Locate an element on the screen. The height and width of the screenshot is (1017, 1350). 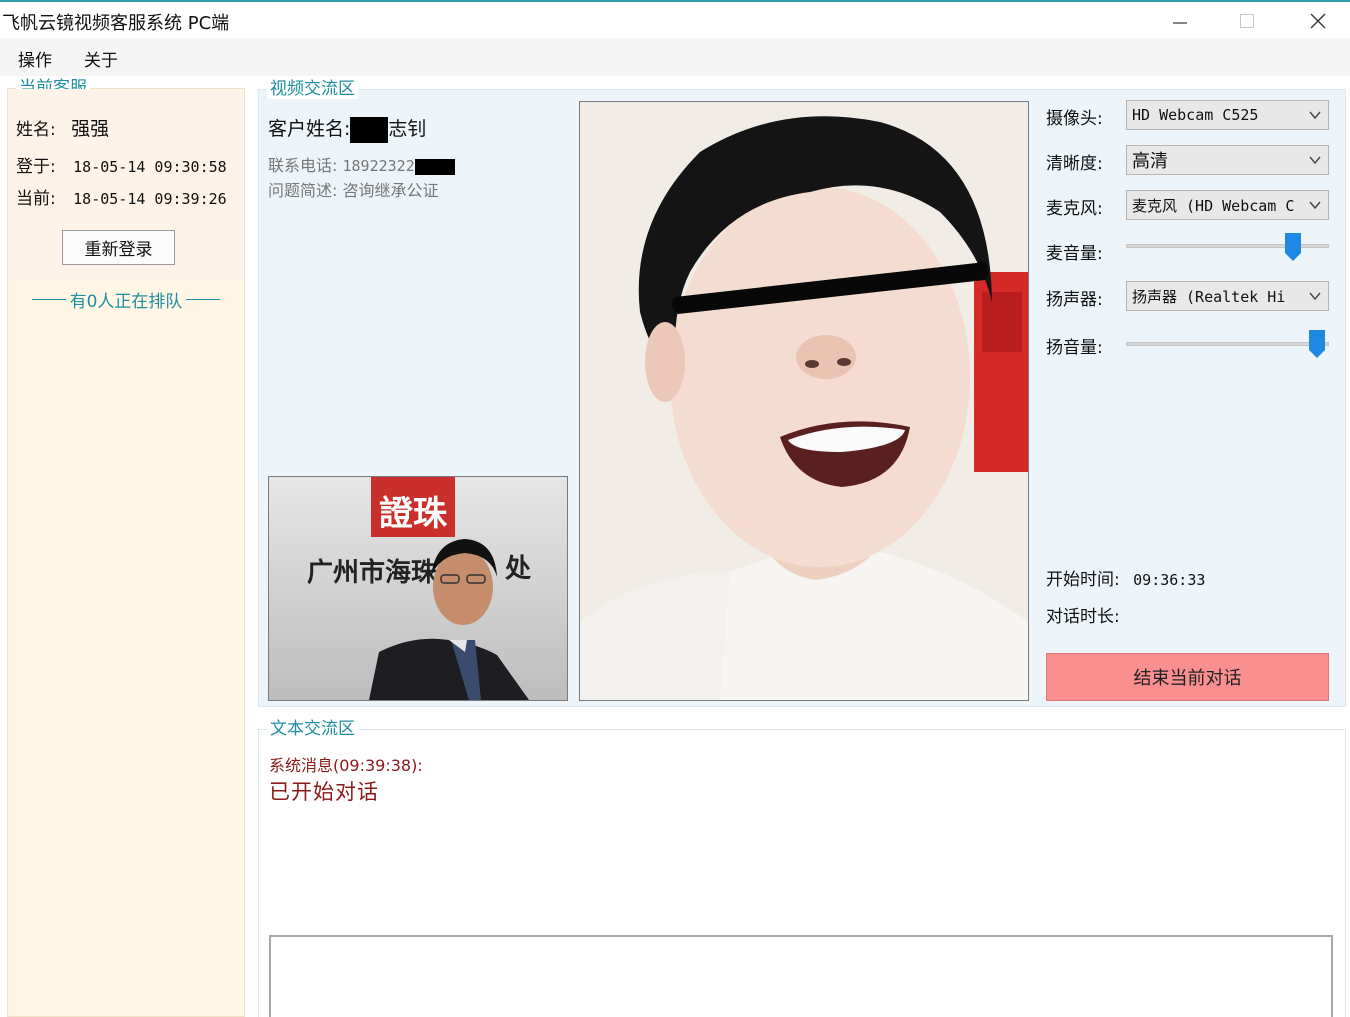
maximize-button is located at coordinates (1247, 21).